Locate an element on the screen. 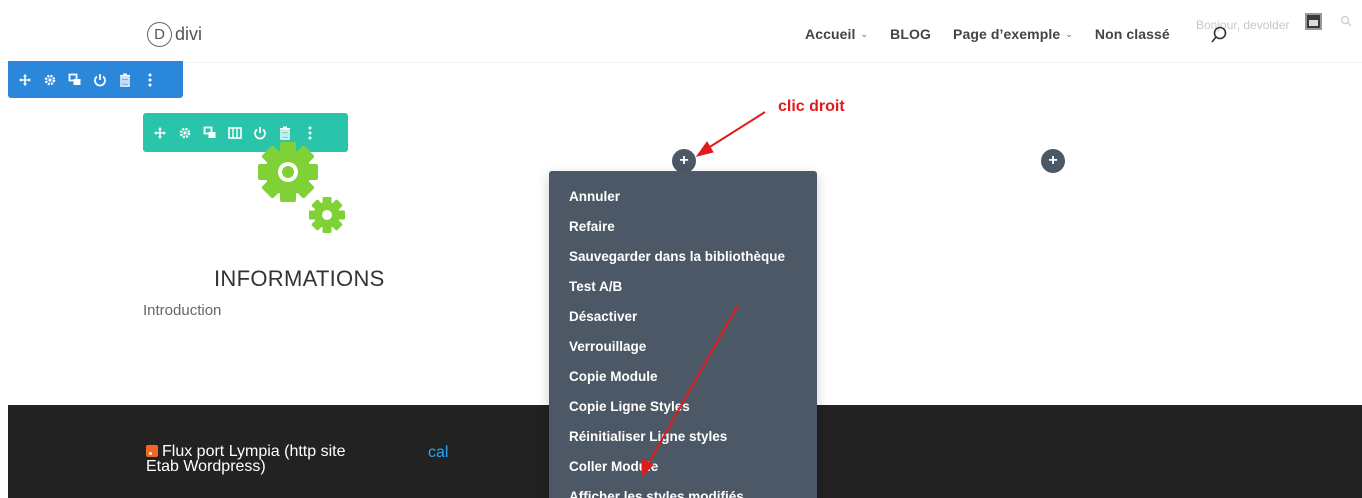 This screenshot has height=498, width=1362. logo-text: divi is located at coordinates (189, 34).